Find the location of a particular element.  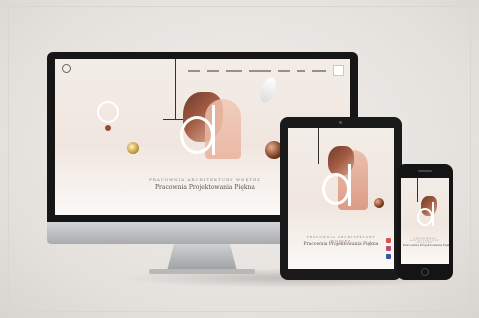

facebook-icon is located at coordinates (388, 256).